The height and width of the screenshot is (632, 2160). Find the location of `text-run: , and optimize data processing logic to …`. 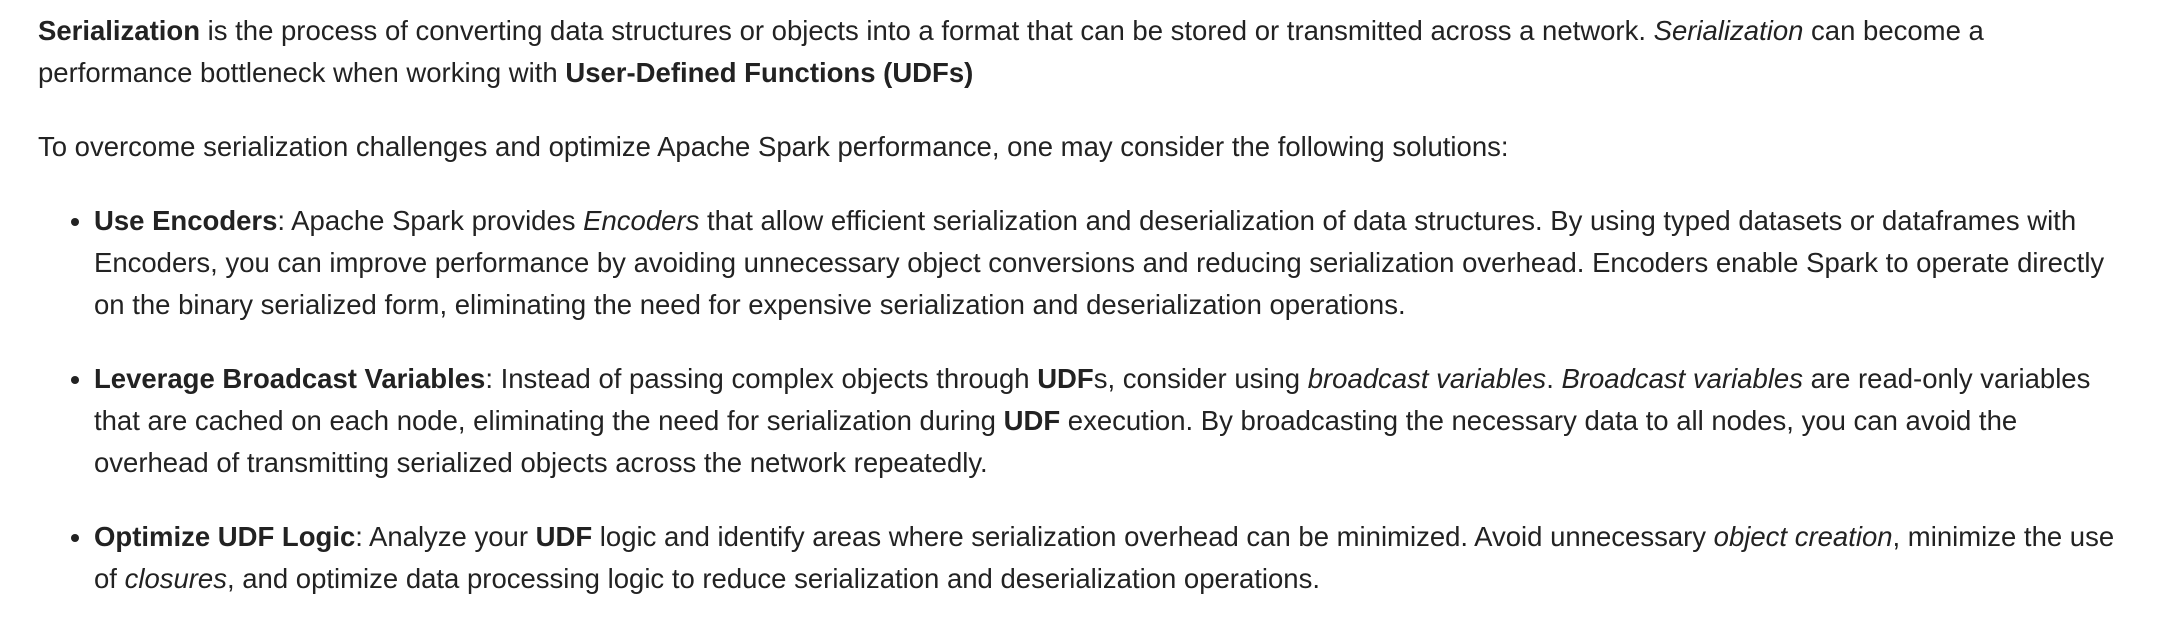

text-run: , and optimize data processing logic to … is located at coordinates (773, 578).